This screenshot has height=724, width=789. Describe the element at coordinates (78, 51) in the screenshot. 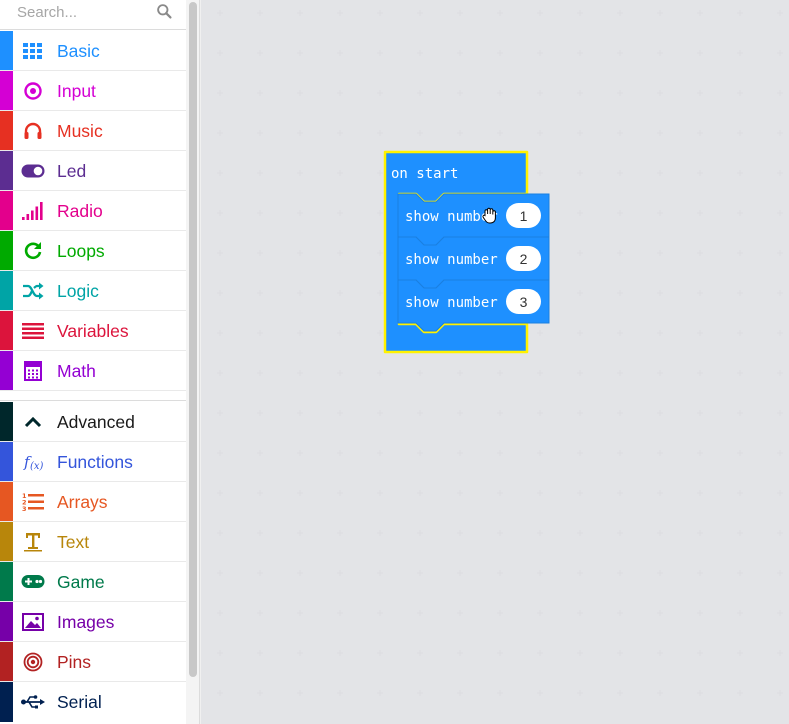

I see `category-label: Basic` at that location.